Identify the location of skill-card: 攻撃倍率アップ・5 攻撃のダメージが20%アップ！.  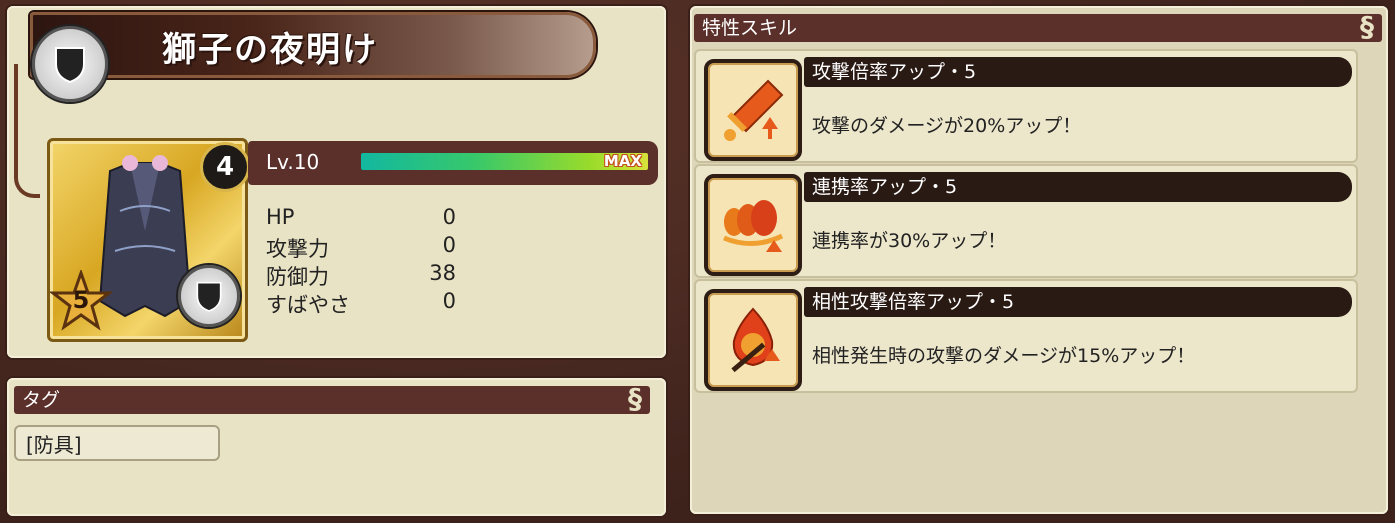
(1026, 106).